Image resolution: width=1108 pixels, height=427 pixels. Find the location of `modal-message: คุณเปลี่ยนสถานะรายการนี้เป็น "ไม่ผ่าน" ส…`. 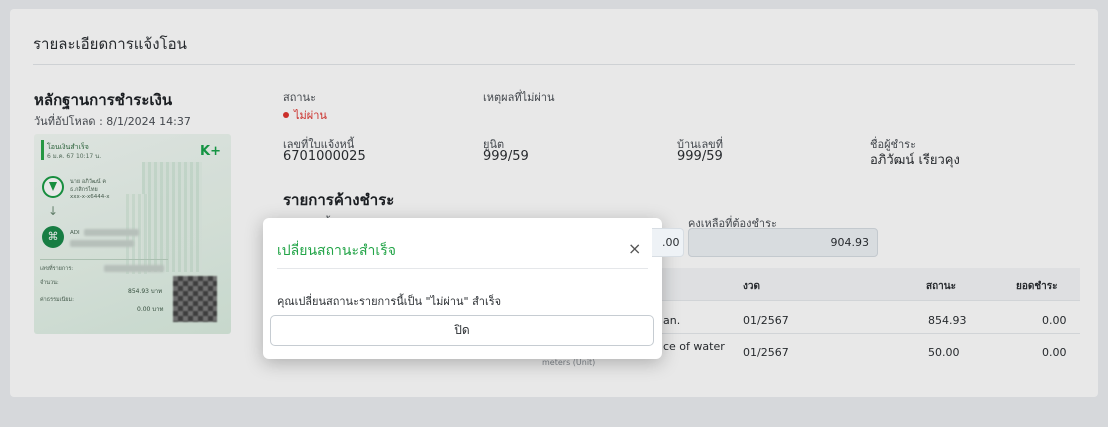

modal-message: คุณเปลี่ยนสถานะรายการนี้เป็น "ไม่ผ่าน" ส… is located at coordinates (389, 301).